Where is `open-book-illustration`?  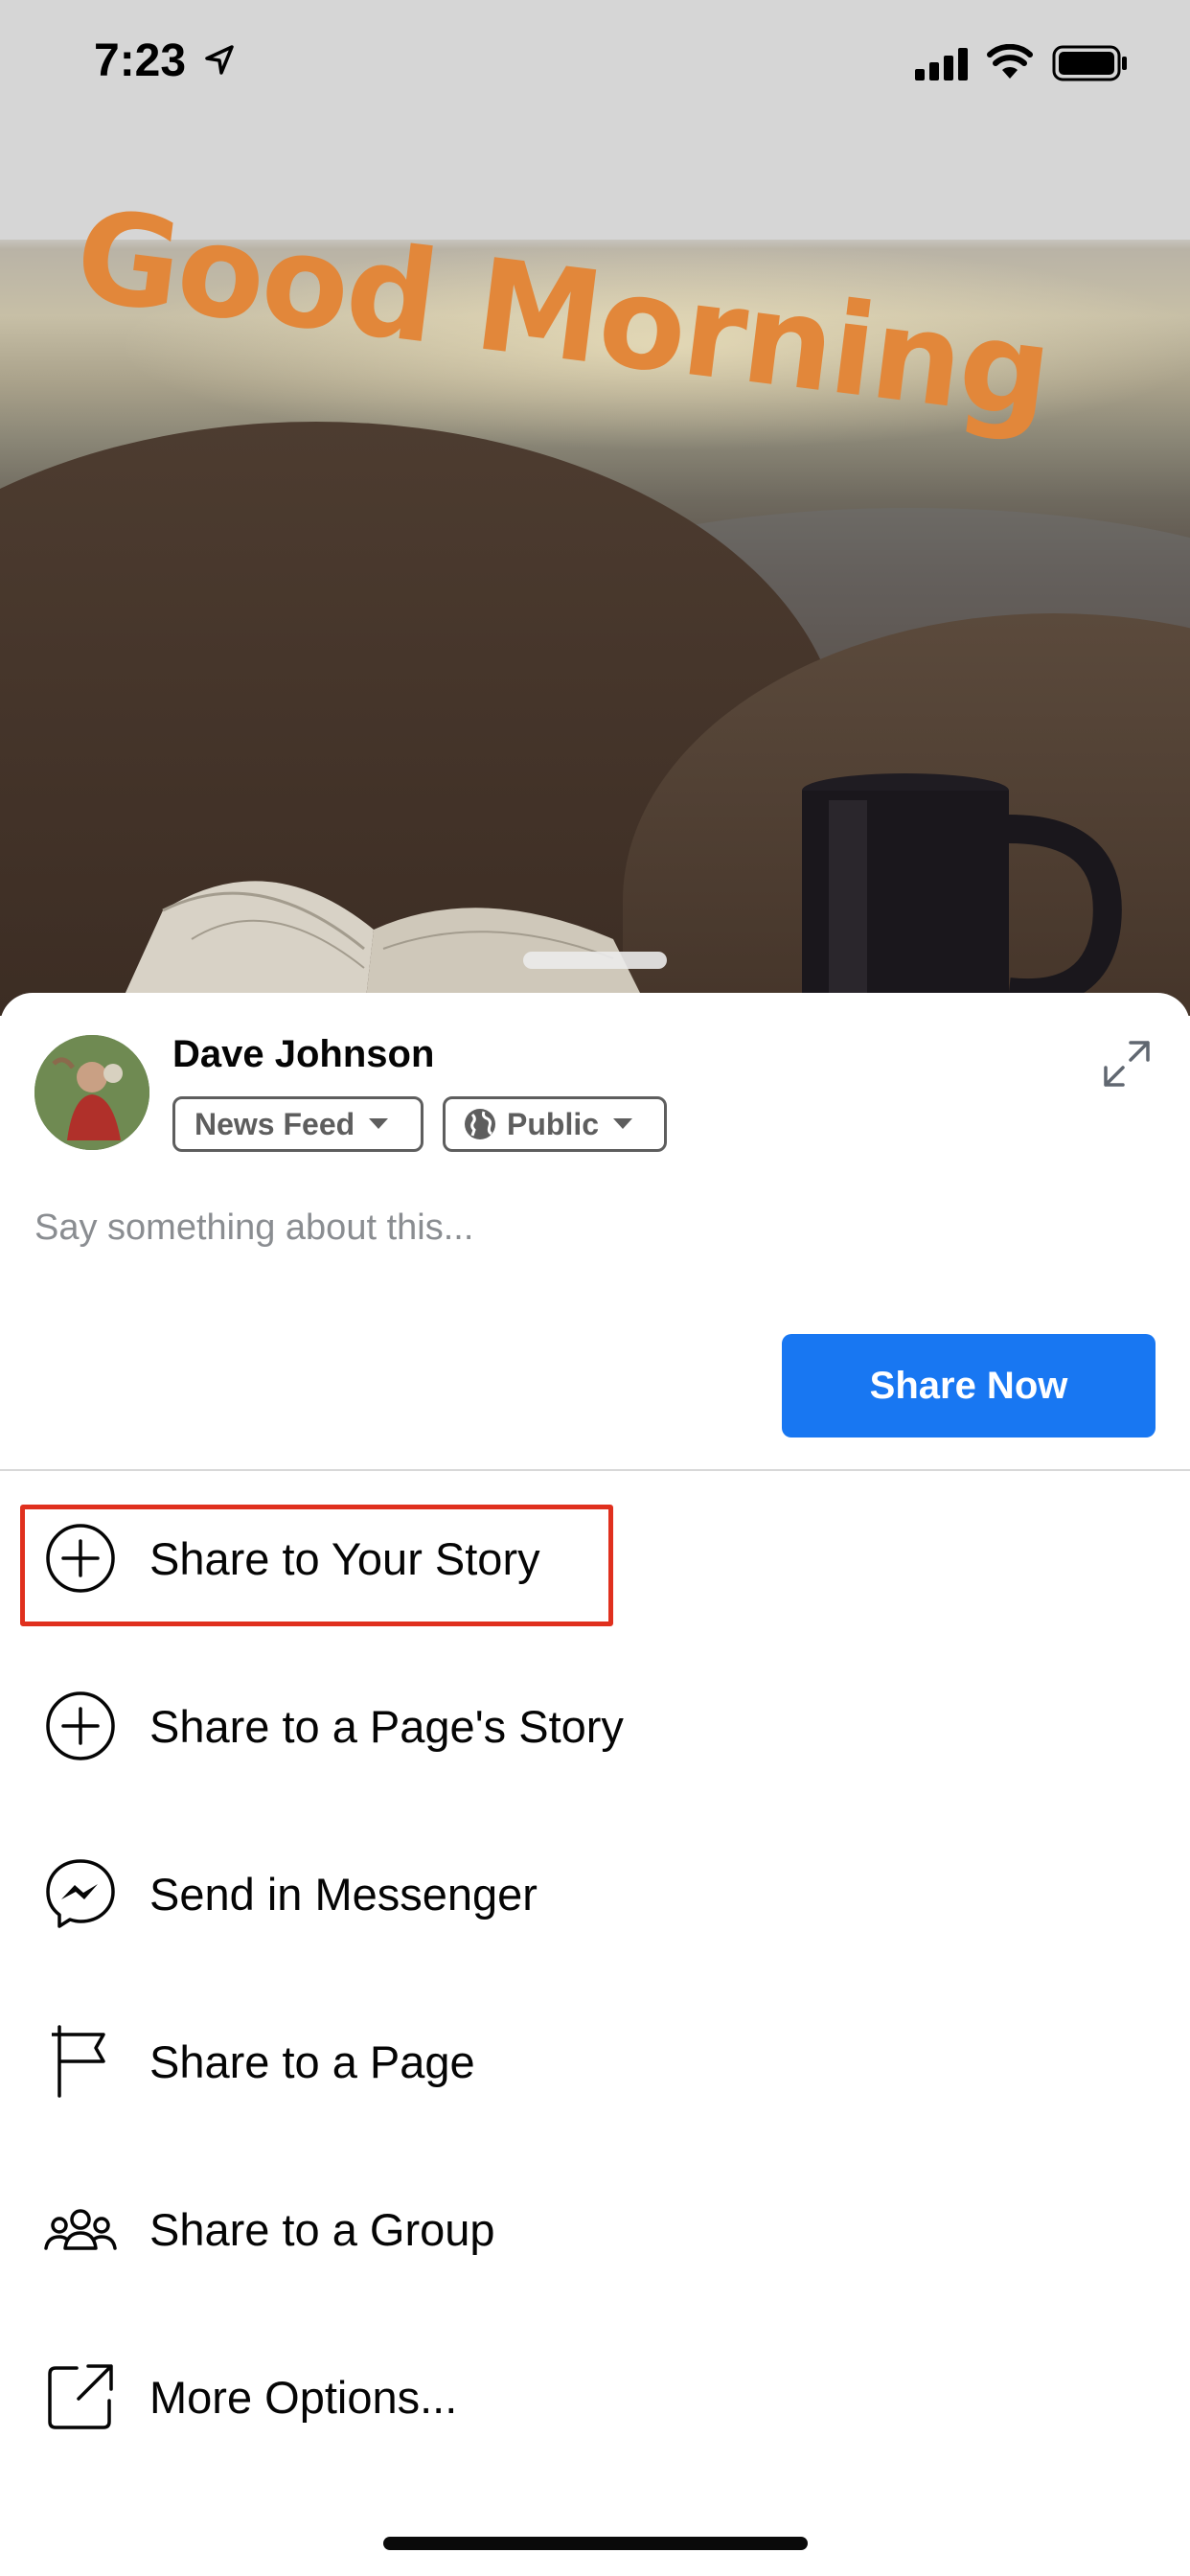
open-book-illustration is located at coordinates (383, 948).